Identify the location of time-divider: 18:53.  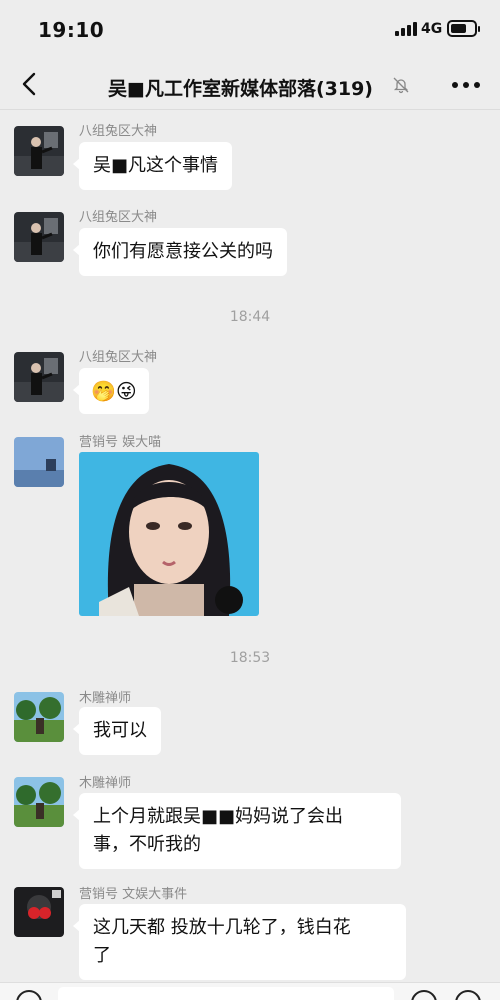
(250, 658).